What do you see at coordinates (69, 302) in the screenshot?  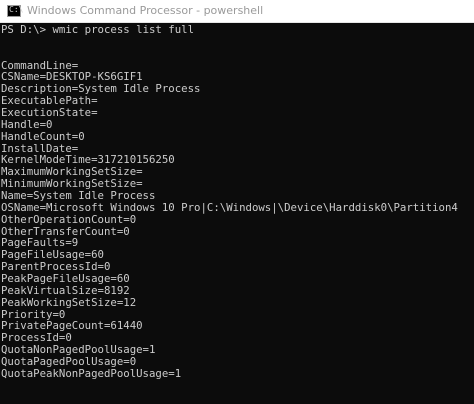 I see `output-line: PeakWorkingSetSize=12` at bounding box center [69, 302].